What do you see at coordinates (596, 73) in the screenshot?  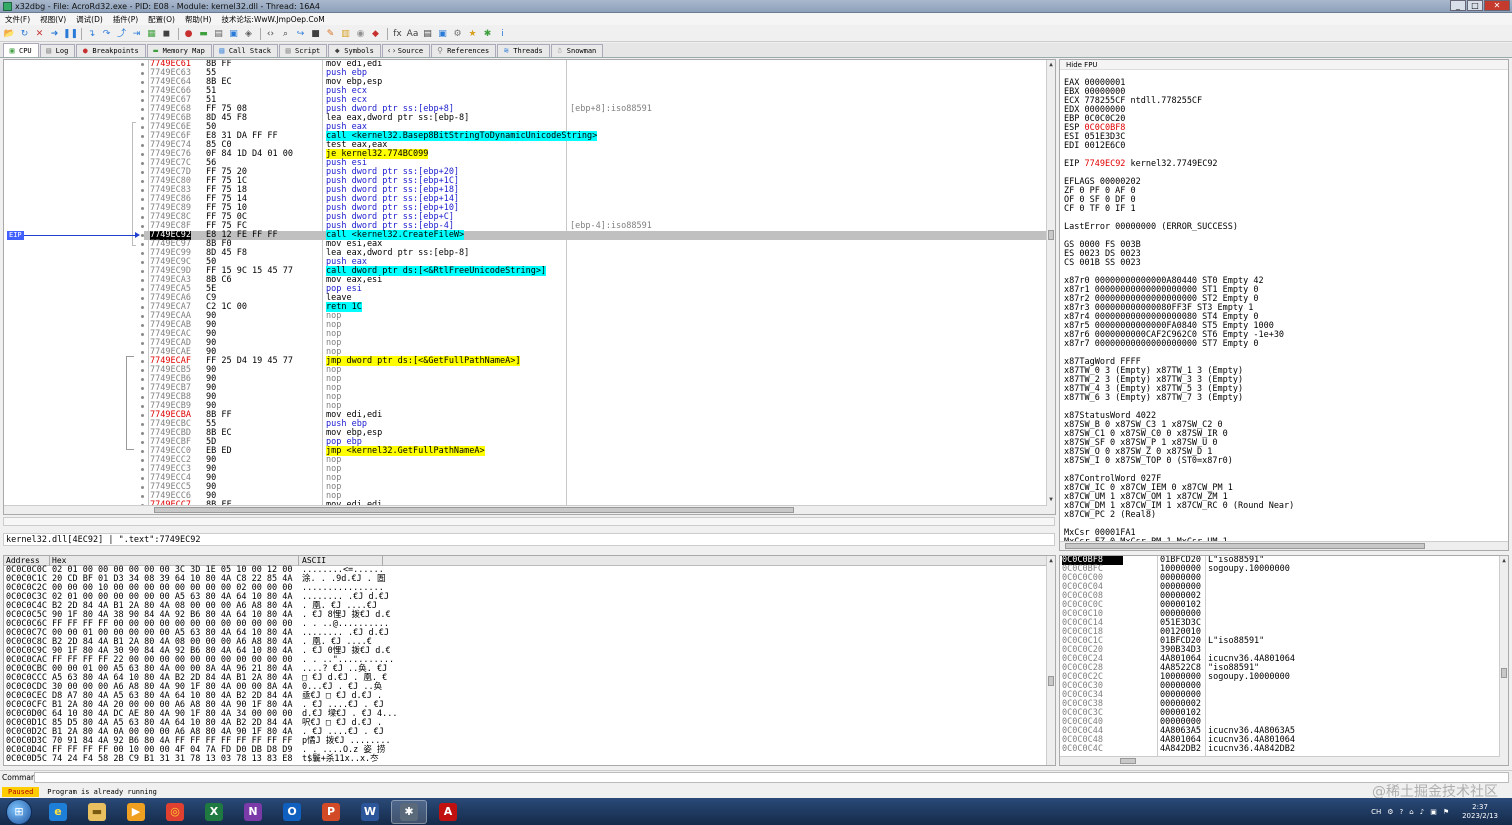 I see `disasm-row: 7749EC63 55 push ebp` at bounding box center [596, 73].